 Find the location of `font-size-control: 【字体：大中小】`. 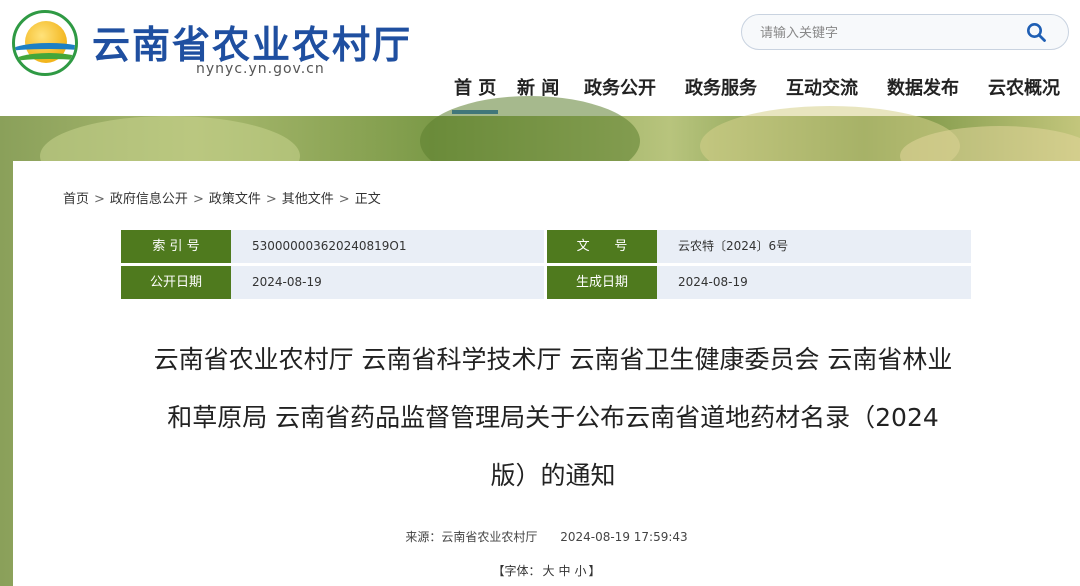

font-size-control: 【字体：大中小】 is located at coordinates (546, 570).